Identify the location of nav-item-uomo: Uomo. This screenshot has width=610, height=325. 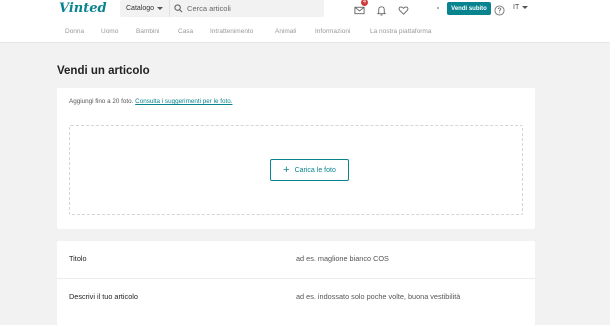
(109, 31).